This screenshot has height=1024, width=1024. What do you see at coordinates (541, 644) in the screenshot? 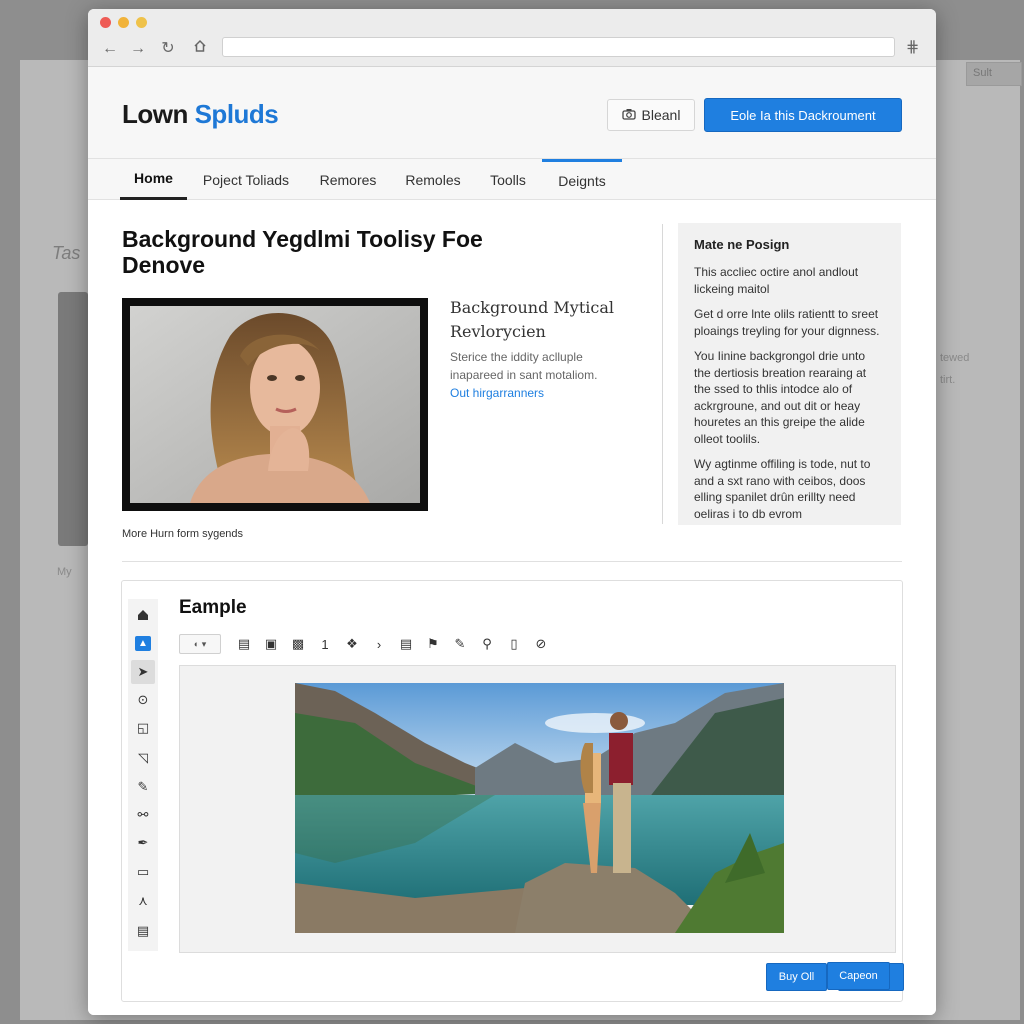
I see `timer-icon: ⊘` at bounding box center [541, 644].